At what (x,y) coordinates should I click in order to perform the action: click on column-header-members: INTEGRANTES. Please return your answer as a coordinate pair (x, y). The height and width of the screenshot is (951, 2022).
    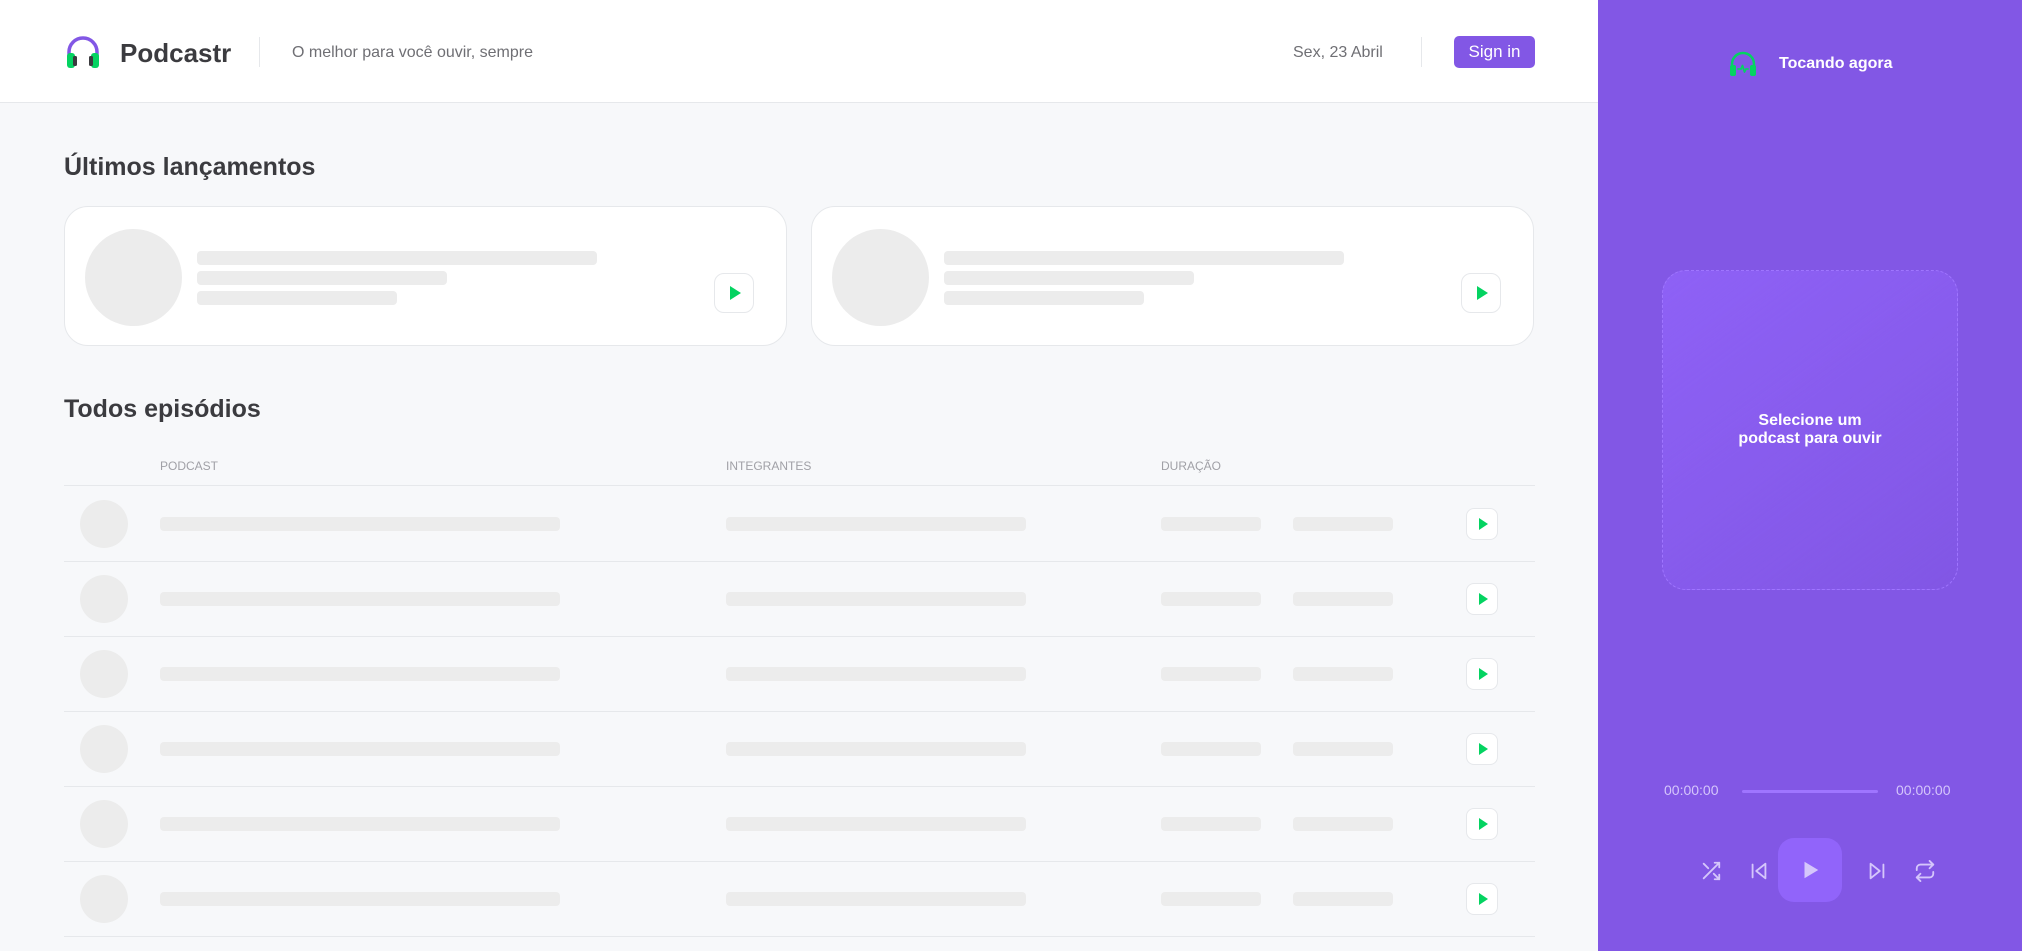
    Looking at the image, I should click on (769, 466).